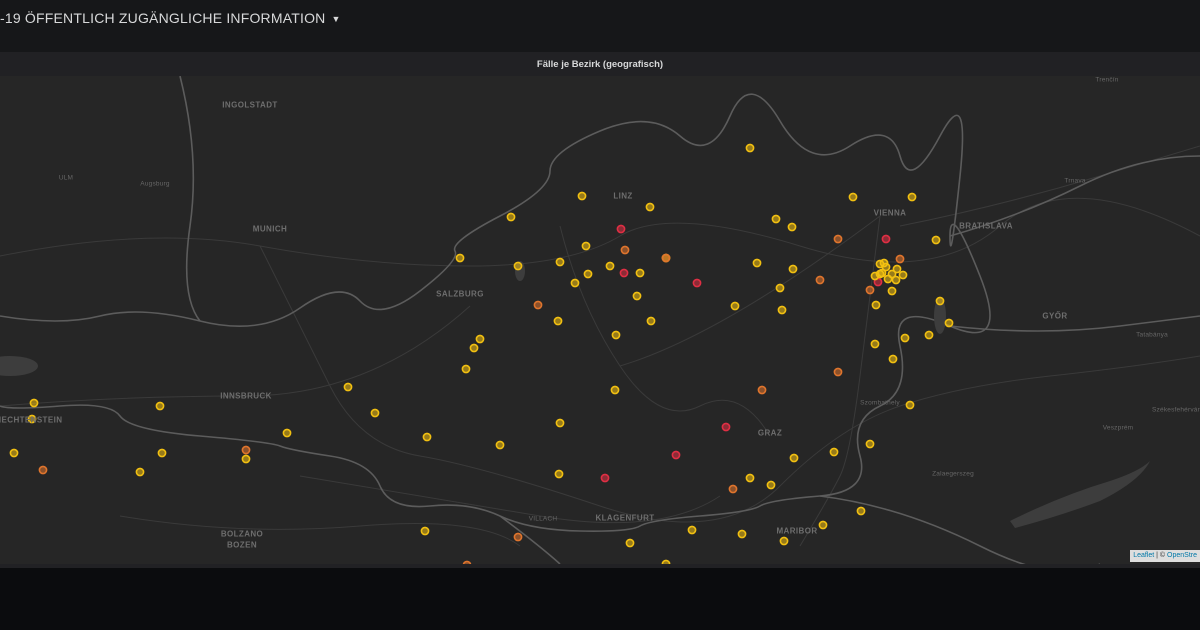 The width and height of the screenshot is (1200, 630). I want to click on dashboard-title-dropdown: -19 ÖFFENTLICH ZUGÄNGLICHE INFORMATION ▼, so click(170, 18).